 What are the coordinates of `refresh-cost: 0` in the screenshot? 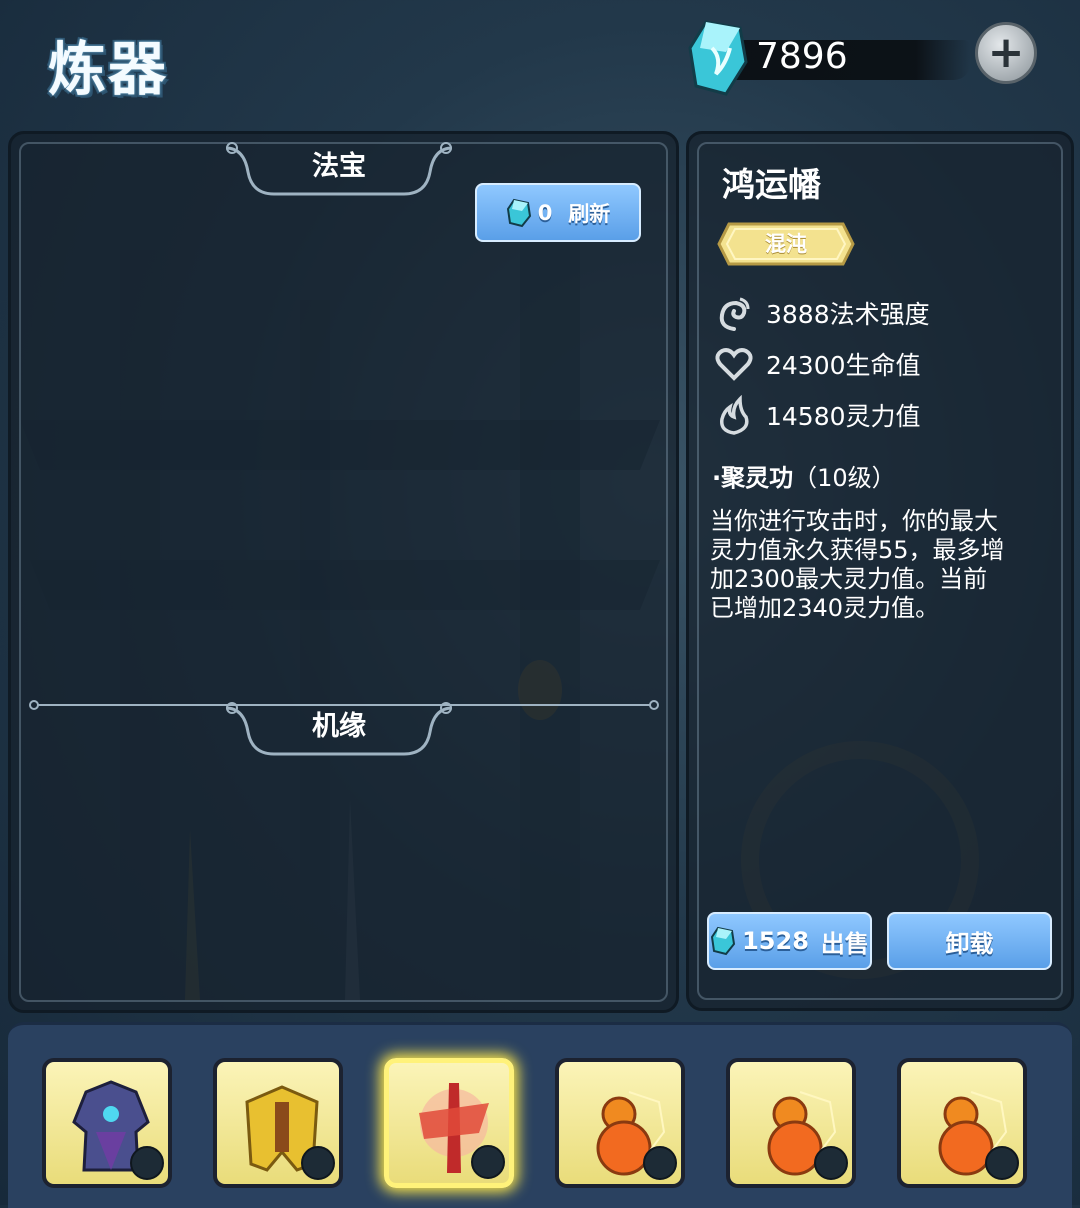 It's located at (545, 212).